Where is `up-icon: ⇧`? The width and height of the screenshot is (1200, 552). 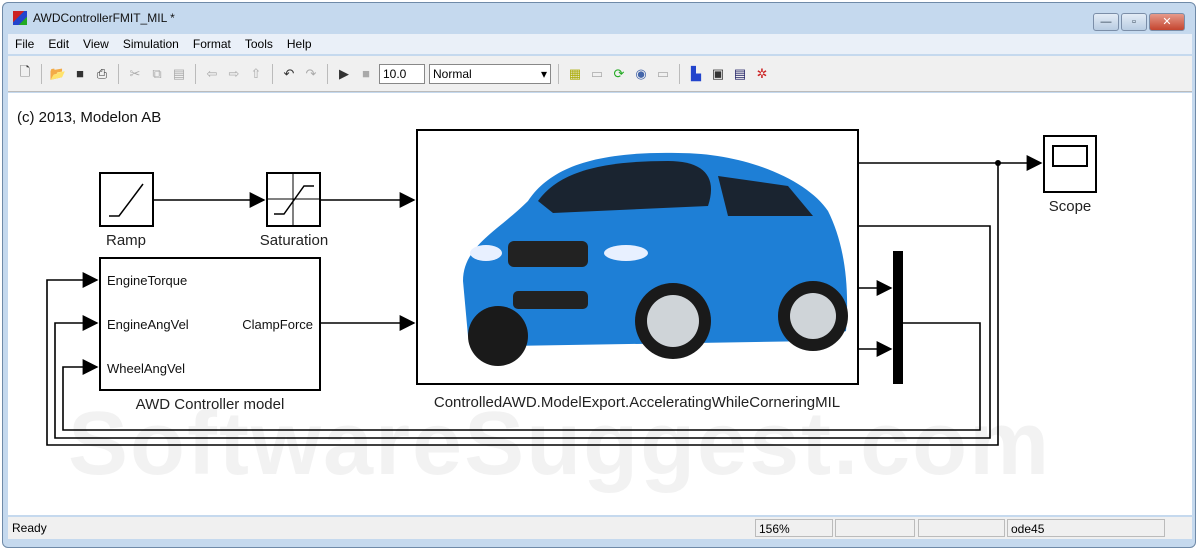 up-icon: ⇧ is located at coordinates (256, 74).